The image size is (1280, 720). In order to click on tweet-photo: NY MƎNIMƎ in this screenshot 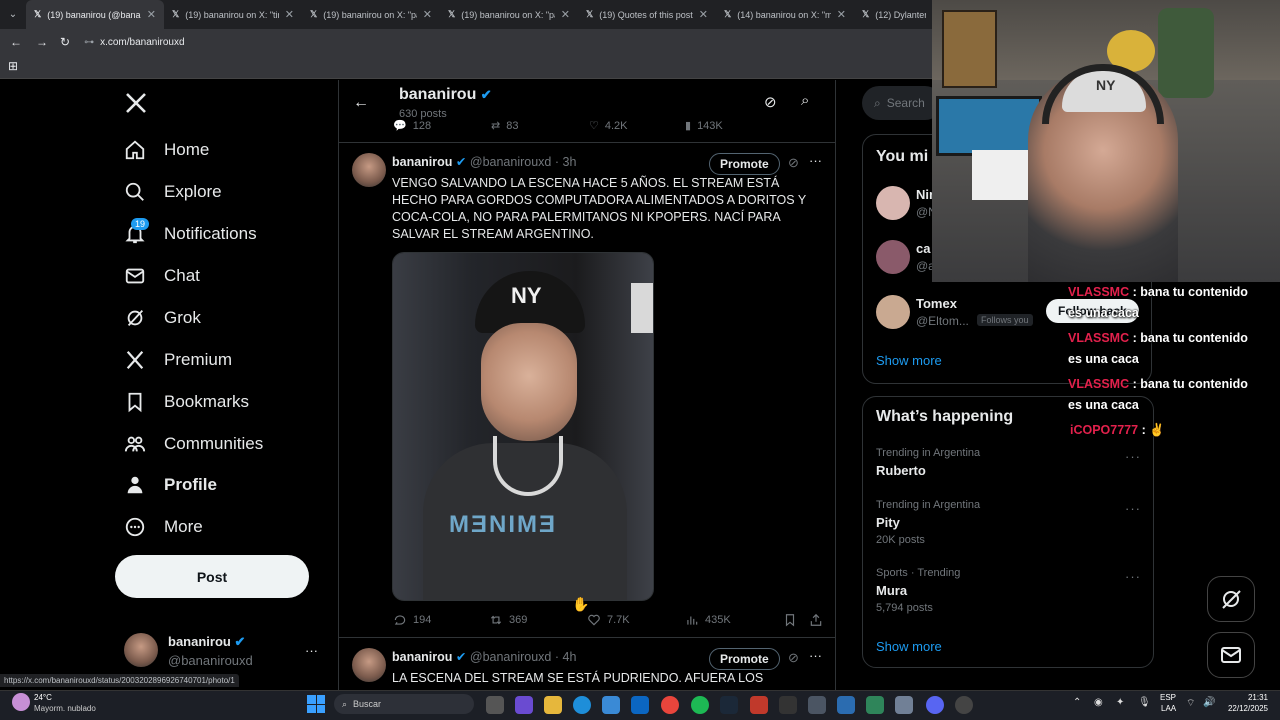, I will do `click(523, 426)`.